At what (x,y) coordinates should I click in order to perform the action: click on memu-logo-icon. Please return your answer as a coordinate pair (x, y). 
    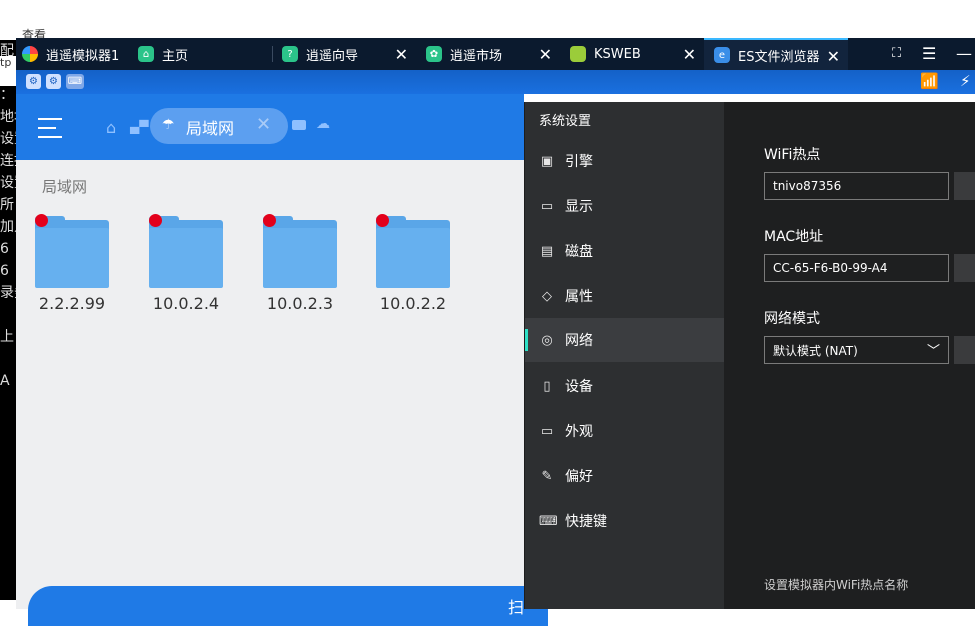
    Looking at the image, I should click on (30, 54).